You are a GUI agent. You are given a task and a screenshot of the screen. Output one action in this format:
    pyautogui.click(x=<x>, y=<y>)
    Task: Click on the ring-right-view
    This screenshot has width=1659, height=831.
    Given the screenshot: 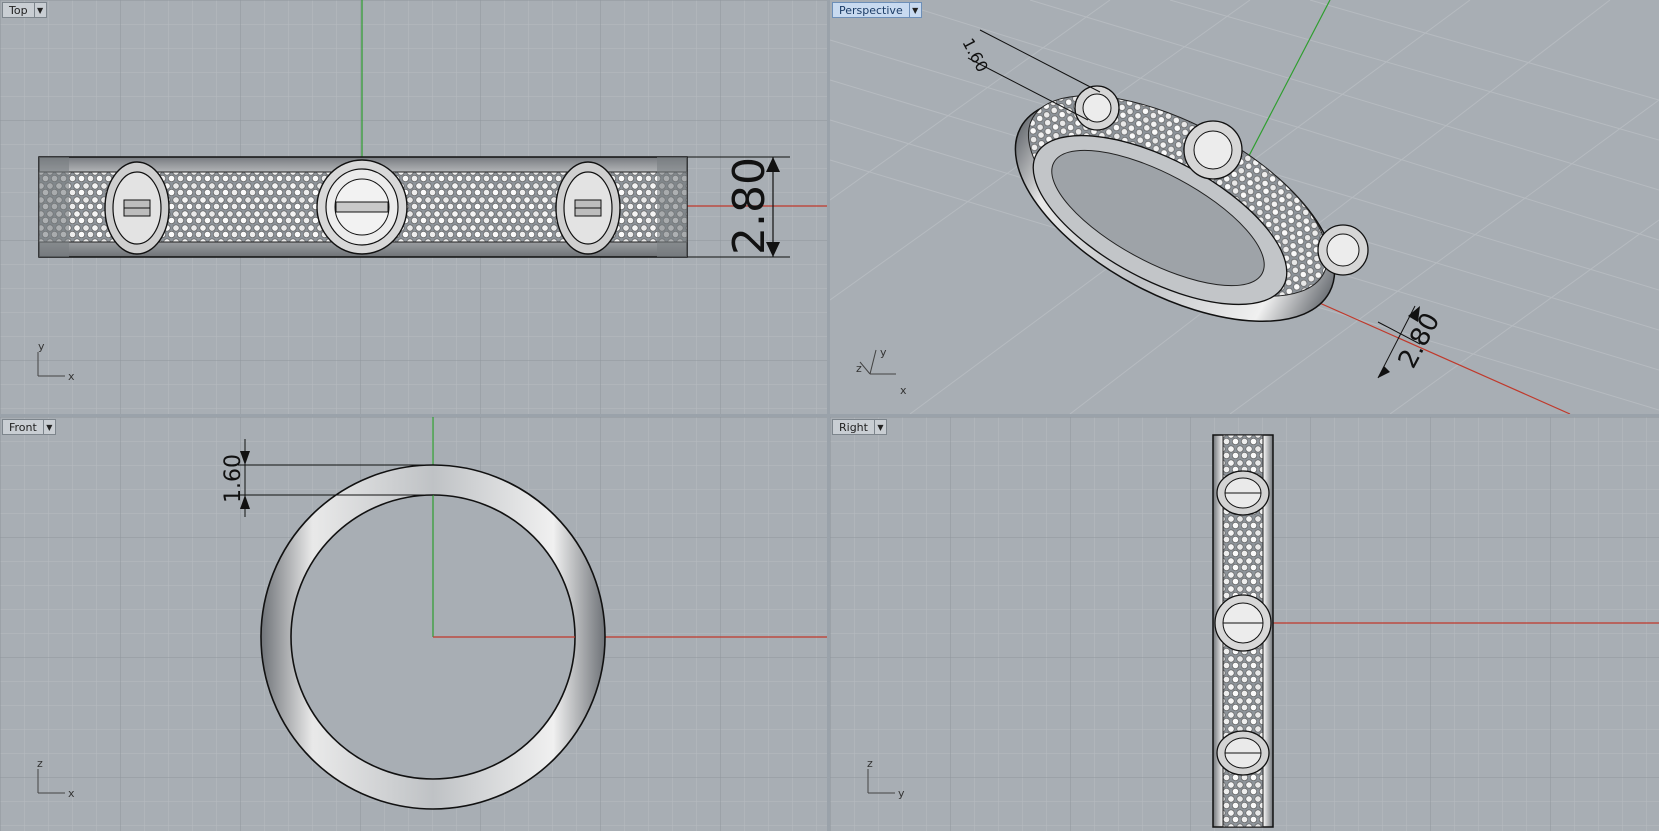 What is the action you would take?
    pyautogui.click(x=1243, y=631)
    